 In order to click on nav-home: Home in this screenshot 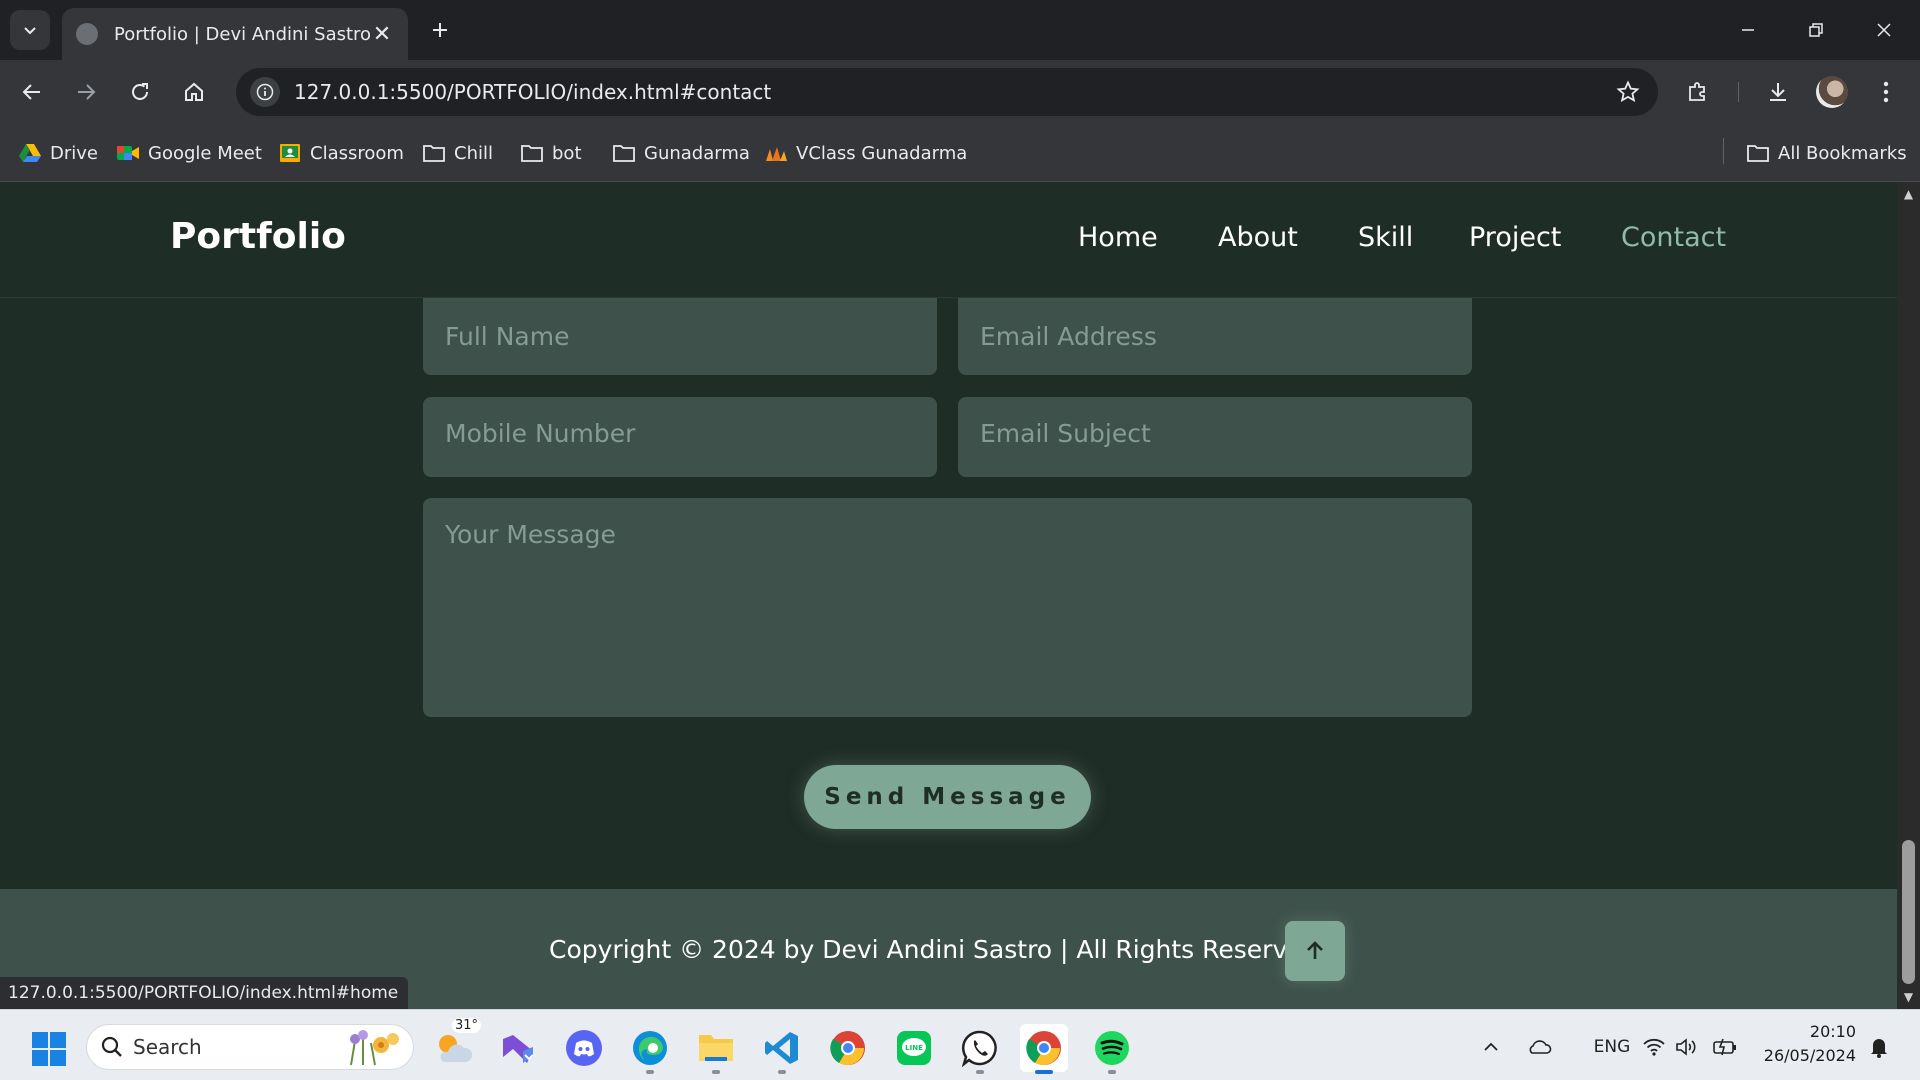, I will do `click(1118, 237)`.